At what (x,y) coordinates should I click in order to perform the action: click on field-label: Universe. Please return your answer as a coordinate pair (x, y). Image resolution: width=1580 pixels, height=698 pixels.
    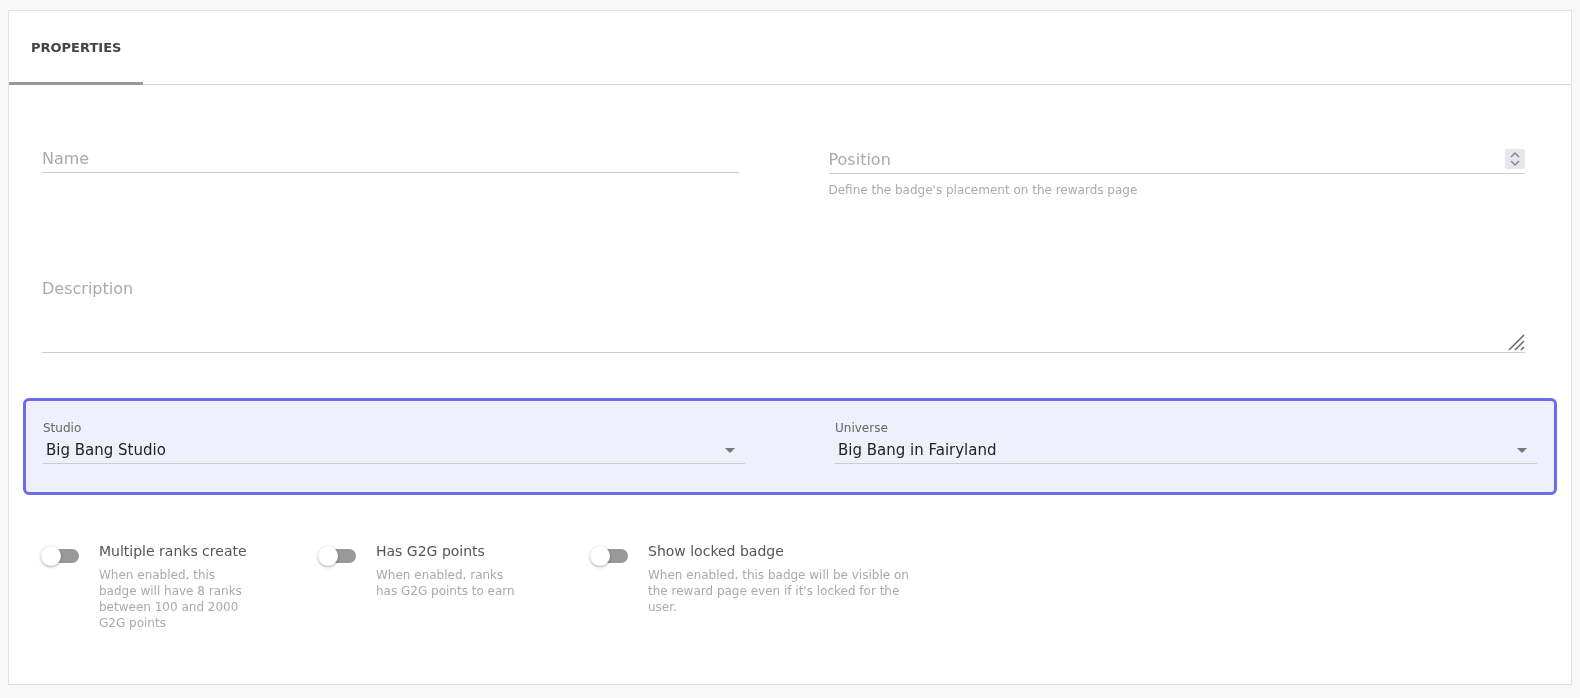
    Looking at the image, I should click on (862, 428).